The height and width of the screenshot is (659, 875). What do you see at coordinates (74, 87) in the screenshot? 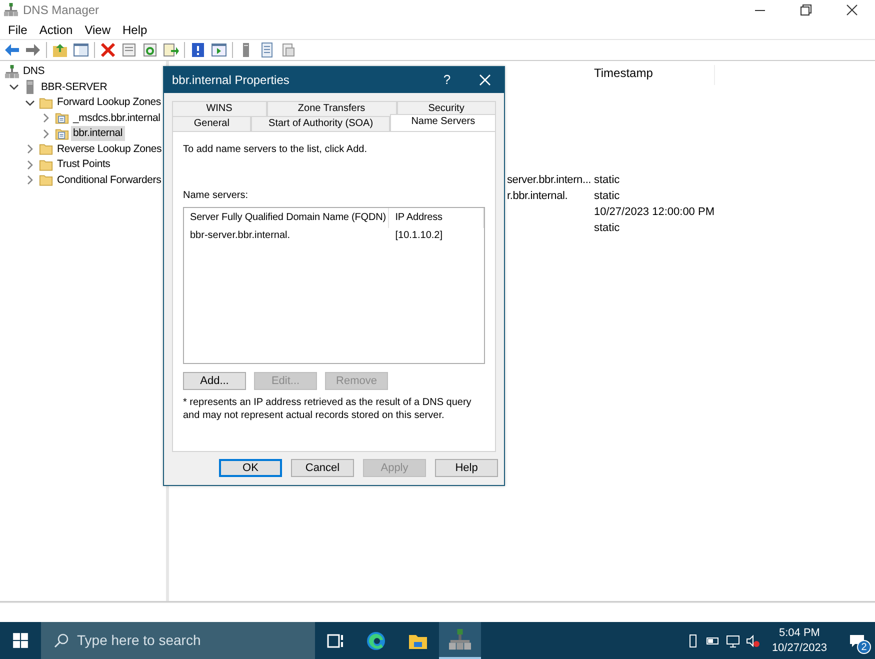
I see `tree-item: BBR-SERVER` at bounding box center [74, 87].